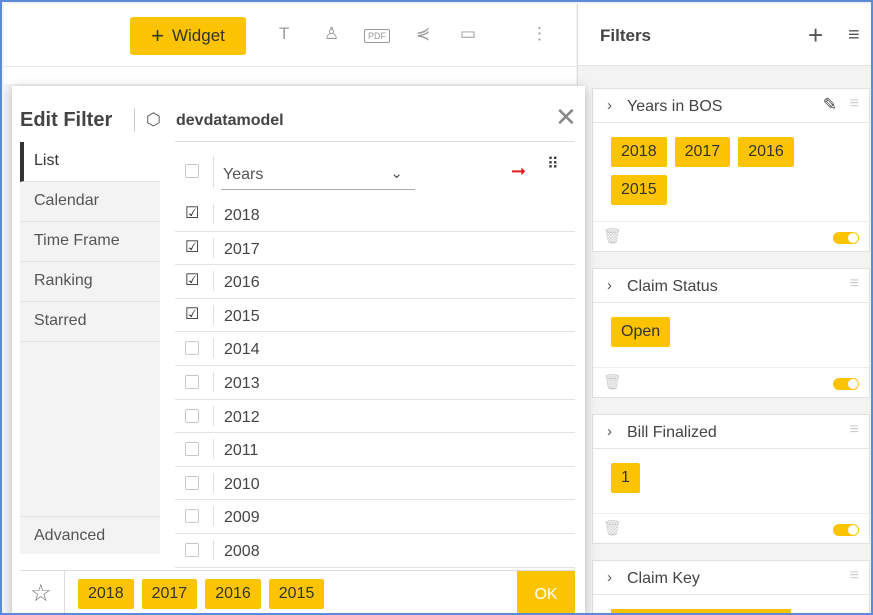 The height and width of the screenshot is (615, 873). What do you see at coordinates (375, 551) in the screenshot?
I see `list-item: 2008` at bounding box center [375, 551].